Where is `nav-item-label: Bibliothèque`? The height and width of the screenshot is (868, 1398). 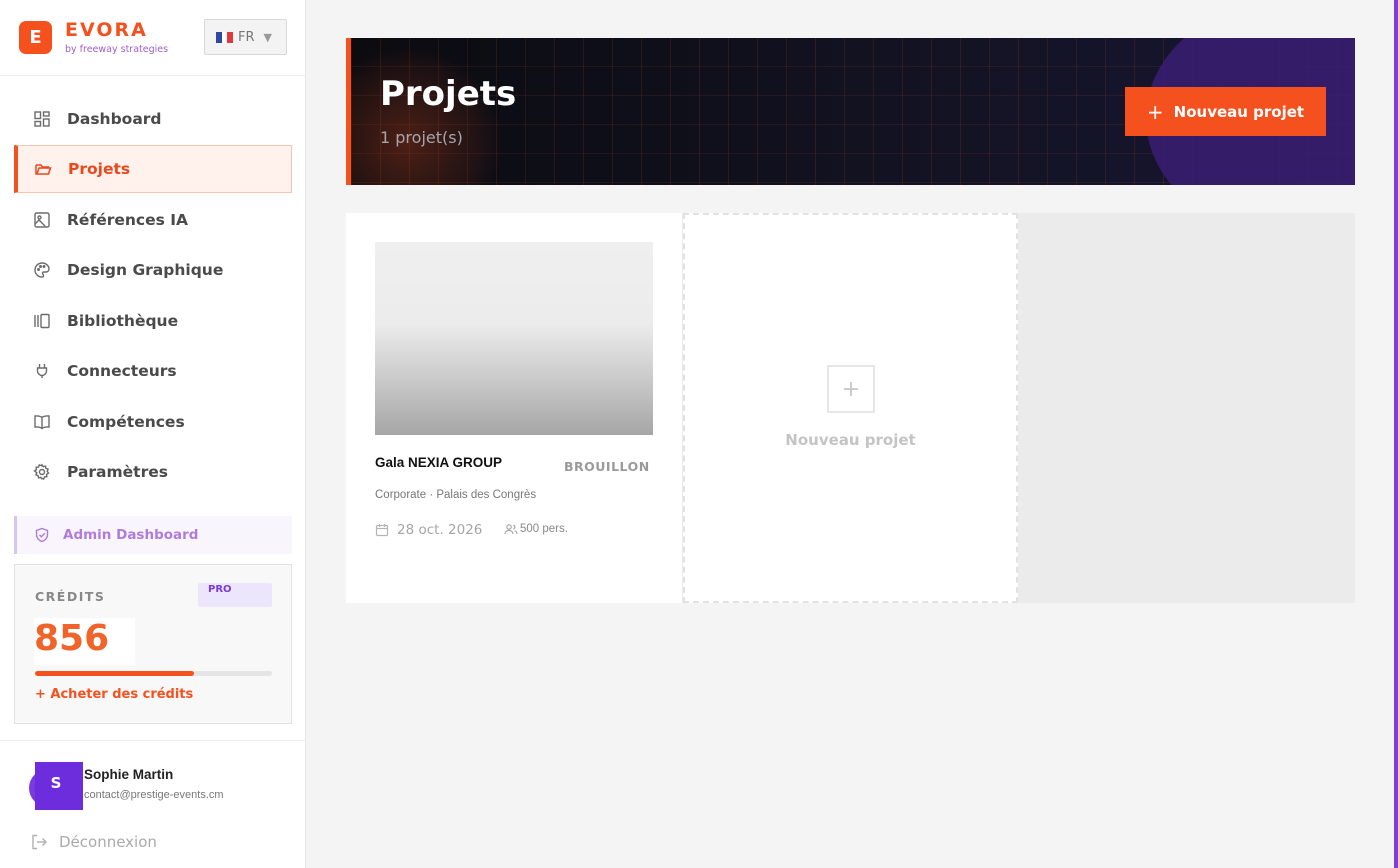
nav-item-label: Bibliothèque is located at coordinates (123, 321).